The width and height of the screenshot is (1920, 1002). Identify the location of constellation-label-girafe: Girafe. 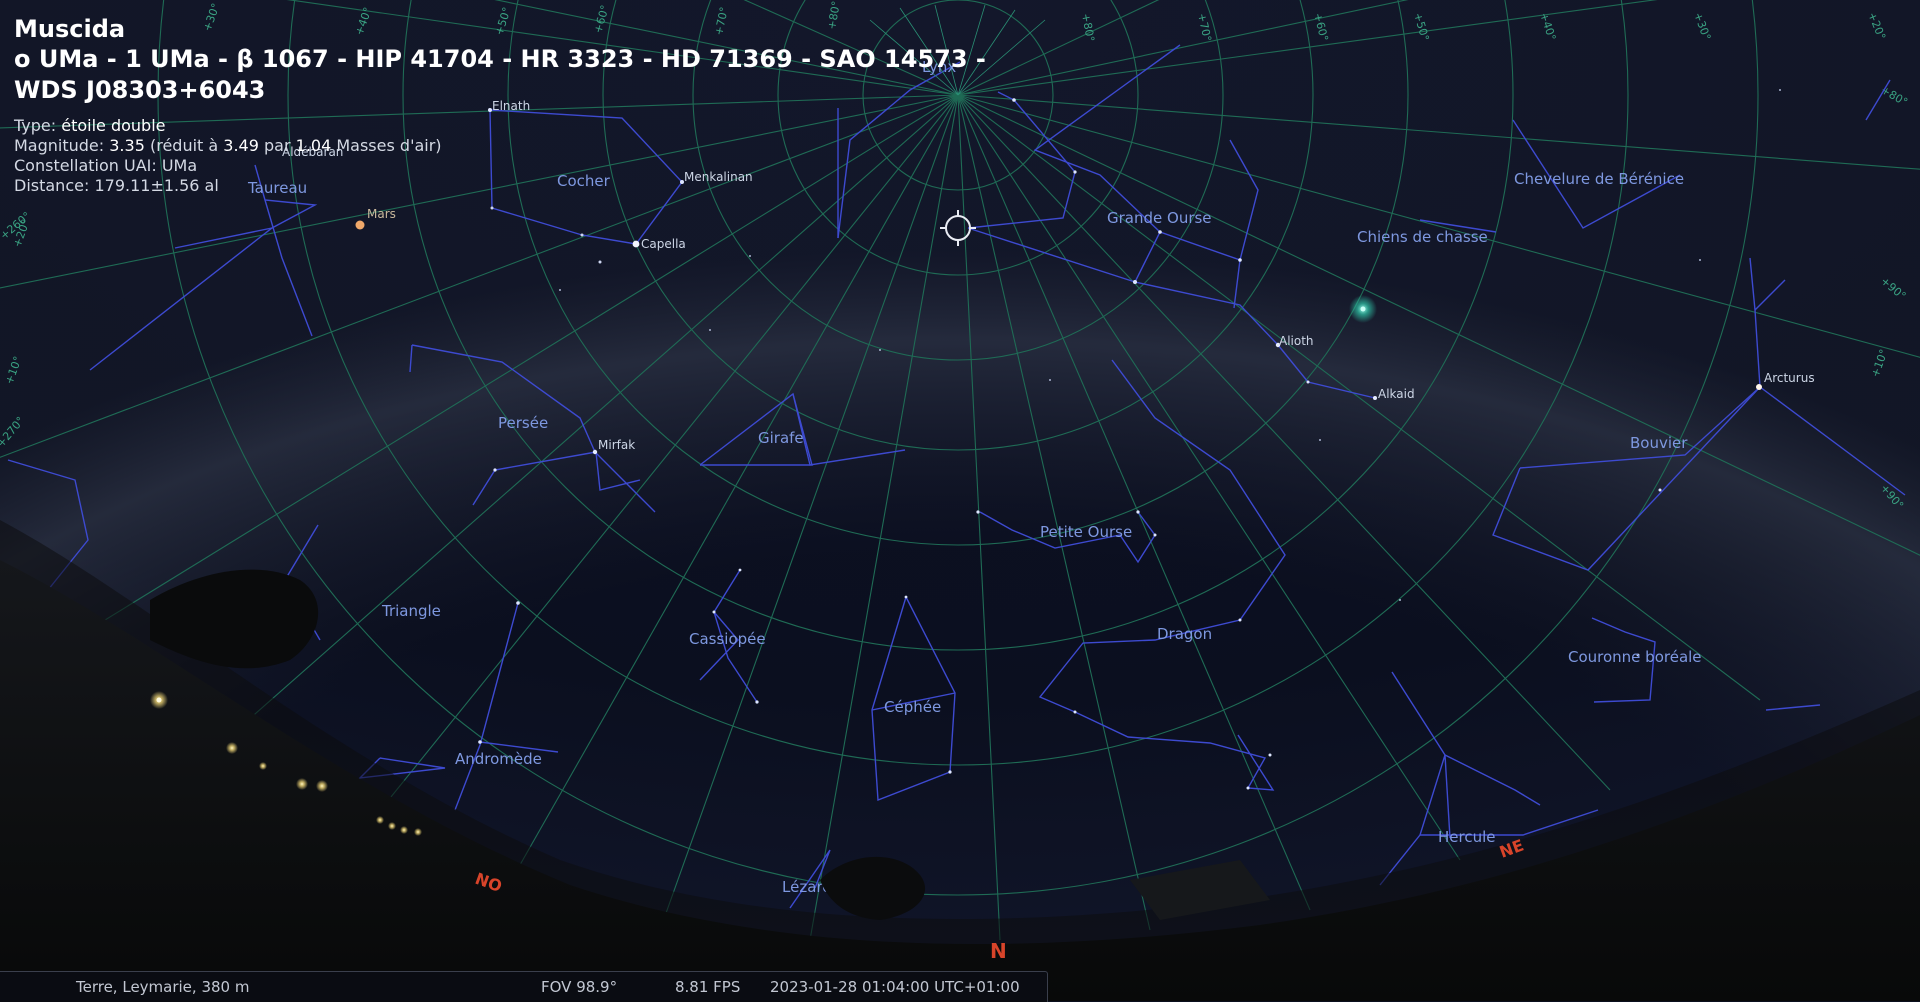
(781, 438).